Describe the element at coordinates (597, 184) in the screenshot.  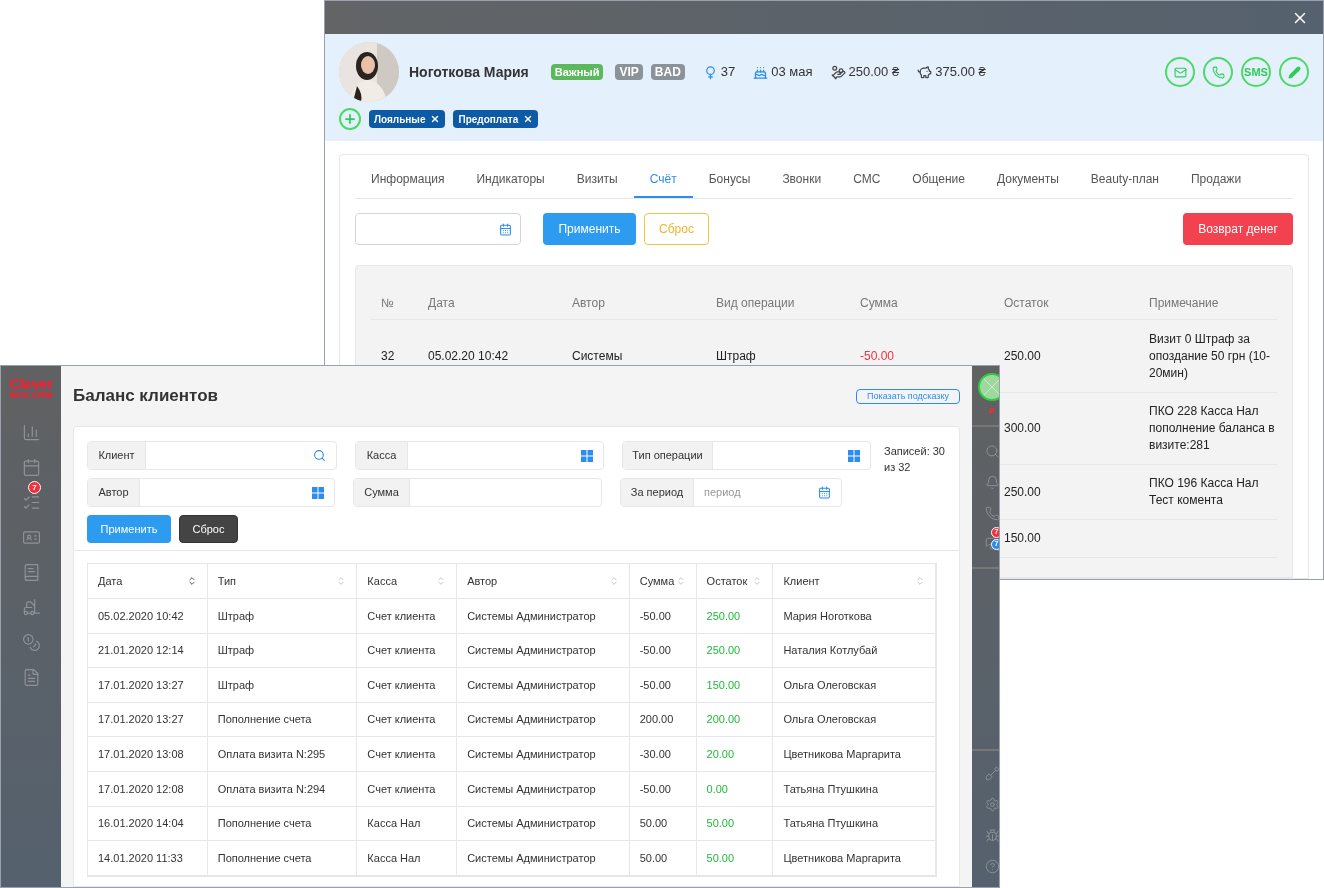
I see `tab: Визиты` at that location.